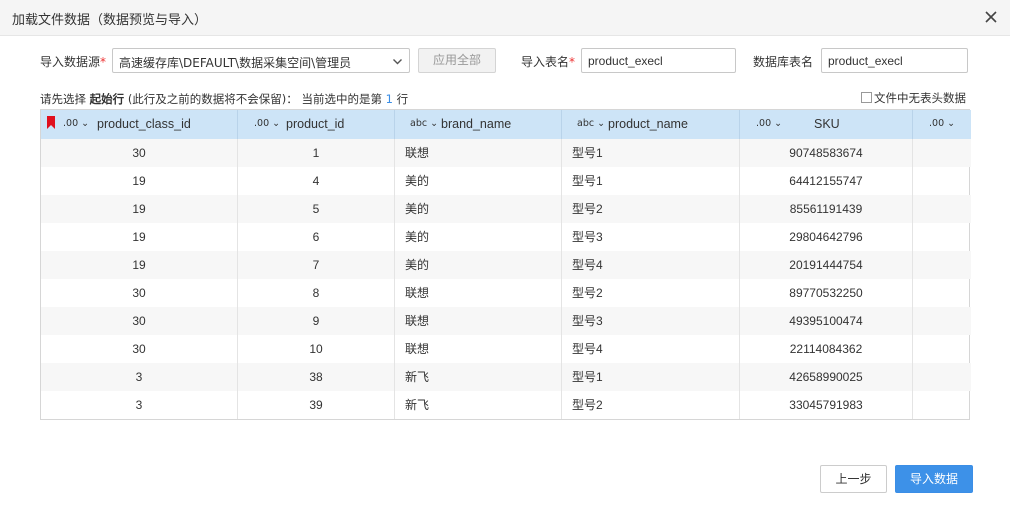 Image resolution: width=1010 pixels, height=512 pixels. I want to click on table-cell: 39, so click(316, 405).